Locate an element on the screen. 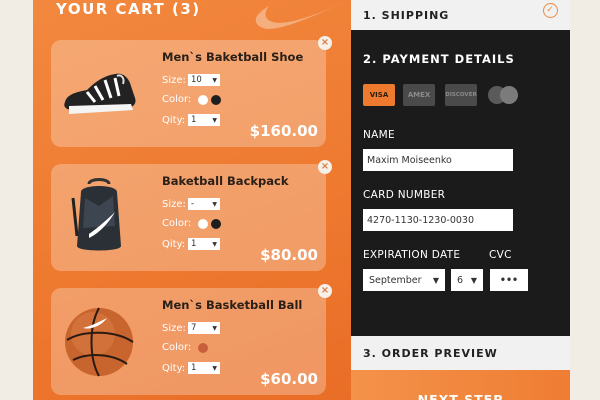 The image size is (600, 400). size-select: 10 ▼ is located at coordinates (204, 80).